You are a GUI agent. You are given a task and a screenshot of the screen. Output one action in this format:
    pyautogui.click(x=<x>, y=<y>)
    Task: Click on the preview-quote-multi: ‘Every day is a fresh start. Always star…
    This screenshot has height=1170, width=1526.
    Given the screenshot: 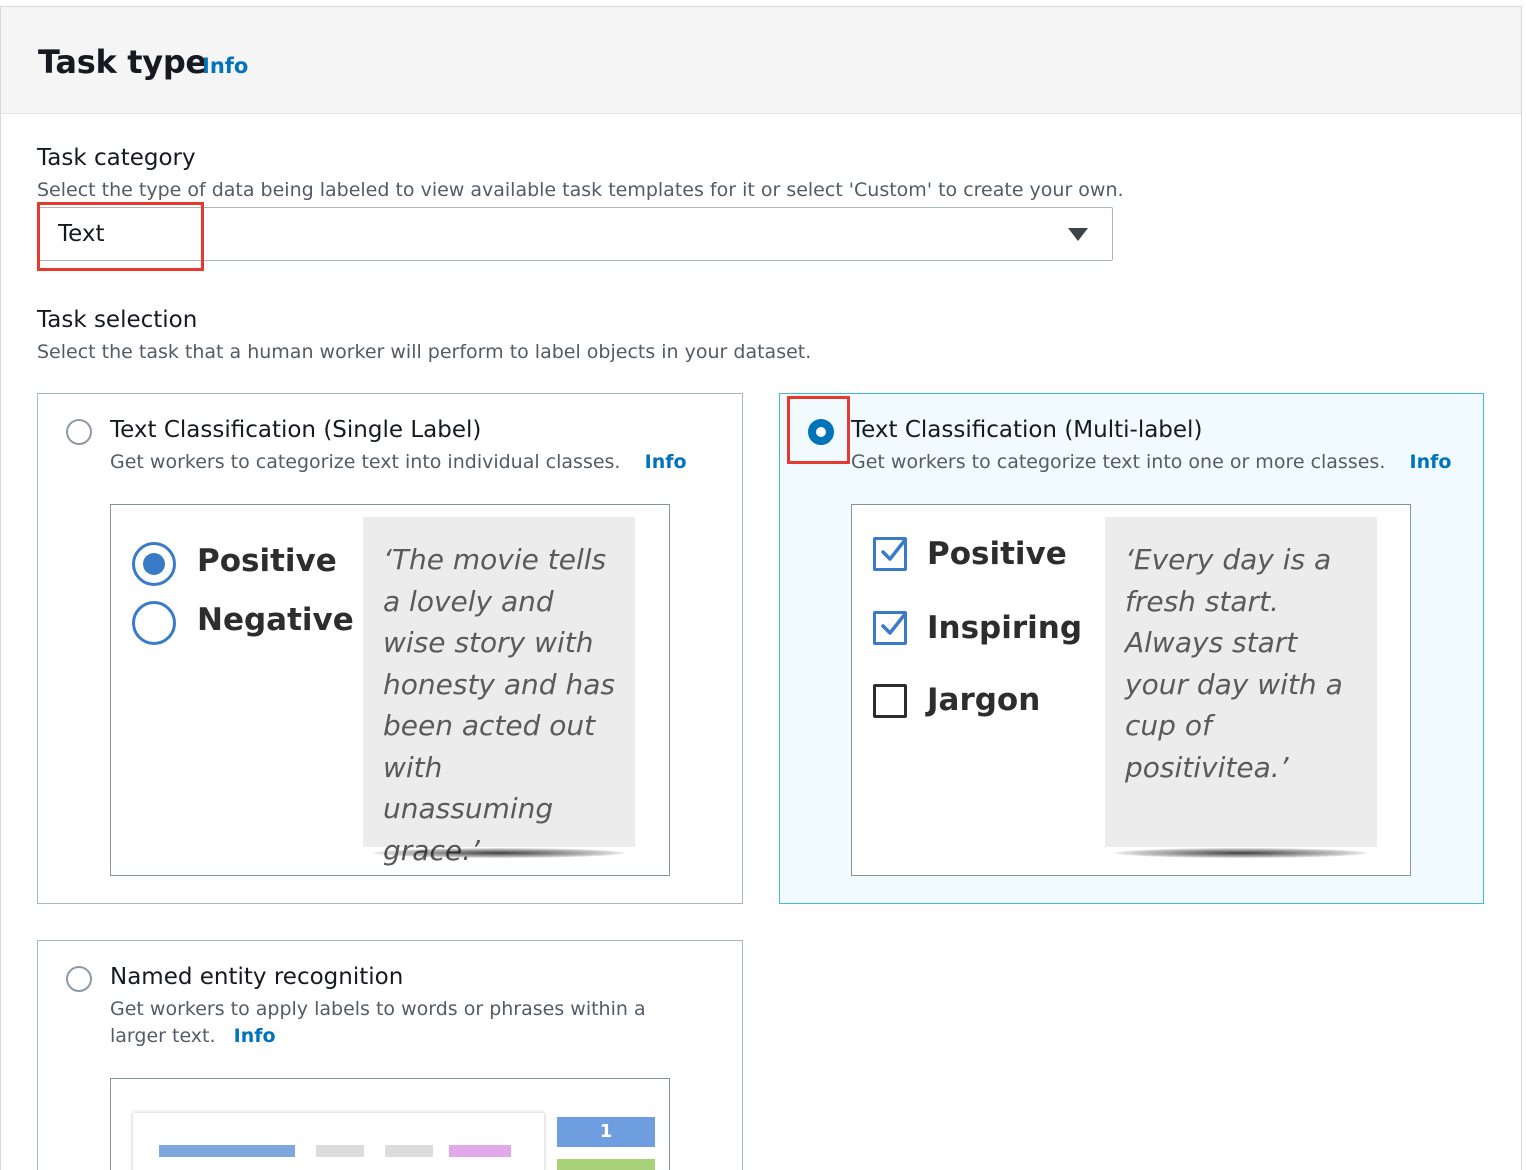 What is the action you would take?
    pyautogui.click(x=1241, y=682)
    